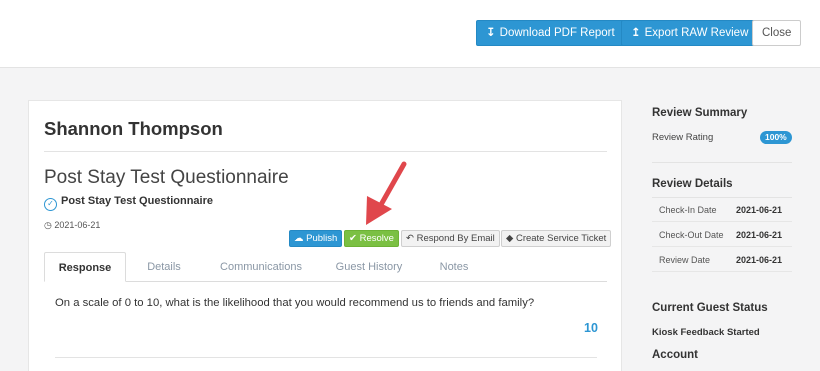  I want to click on detail-row-review-date: Review Date 2021-06-21, so click(722, 260).